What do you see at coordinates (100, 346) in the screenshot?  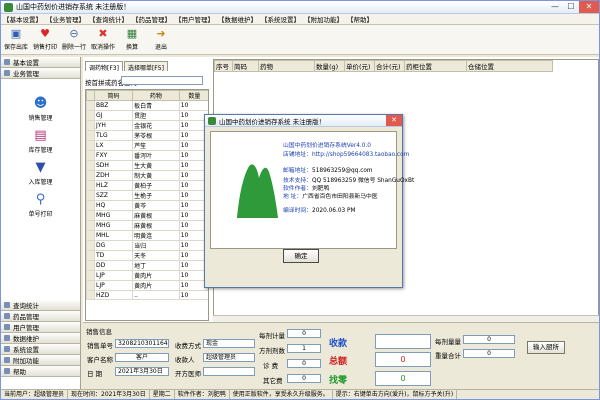 I see `order-no-label: 销售单号` at bounding box center [100, 346].